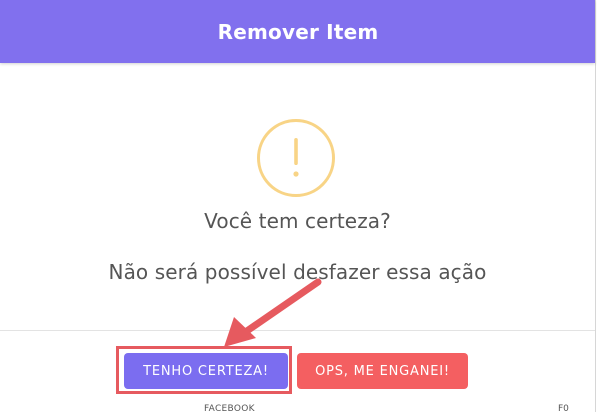  I want to click on exclamation-circle-icon, so click(296, 158).